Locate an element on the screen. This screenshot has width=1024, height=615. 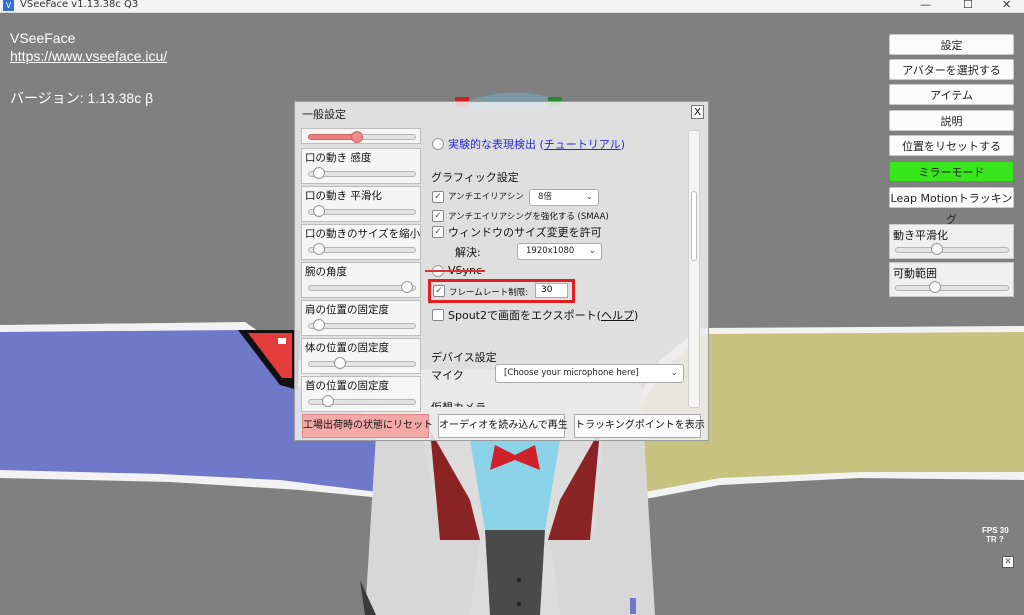
framerate-input: 30 is located at coordinates (551, 290).